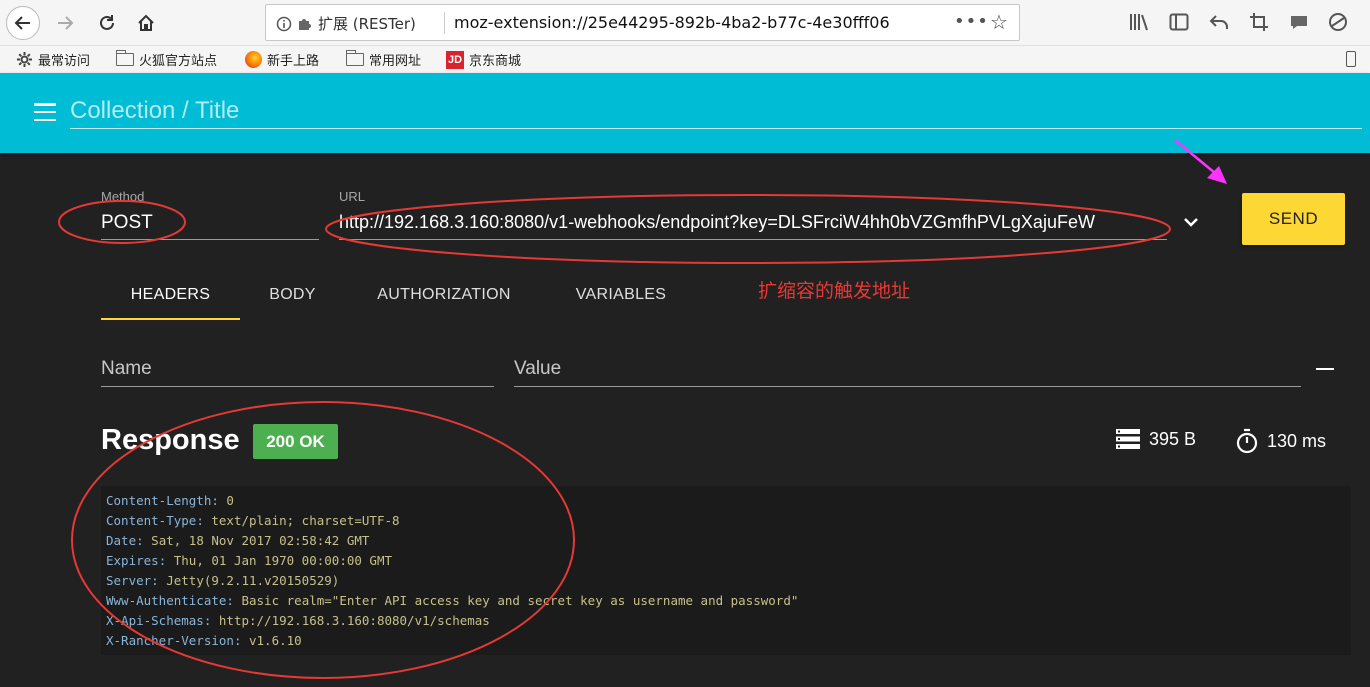 The width and height of the screenshot is (1370, 687). I want to click on bookmarks-toolbar: 最常访问 火狐官方站点 新手上路 常用网址 JD 京东商城, so click(685, 59).